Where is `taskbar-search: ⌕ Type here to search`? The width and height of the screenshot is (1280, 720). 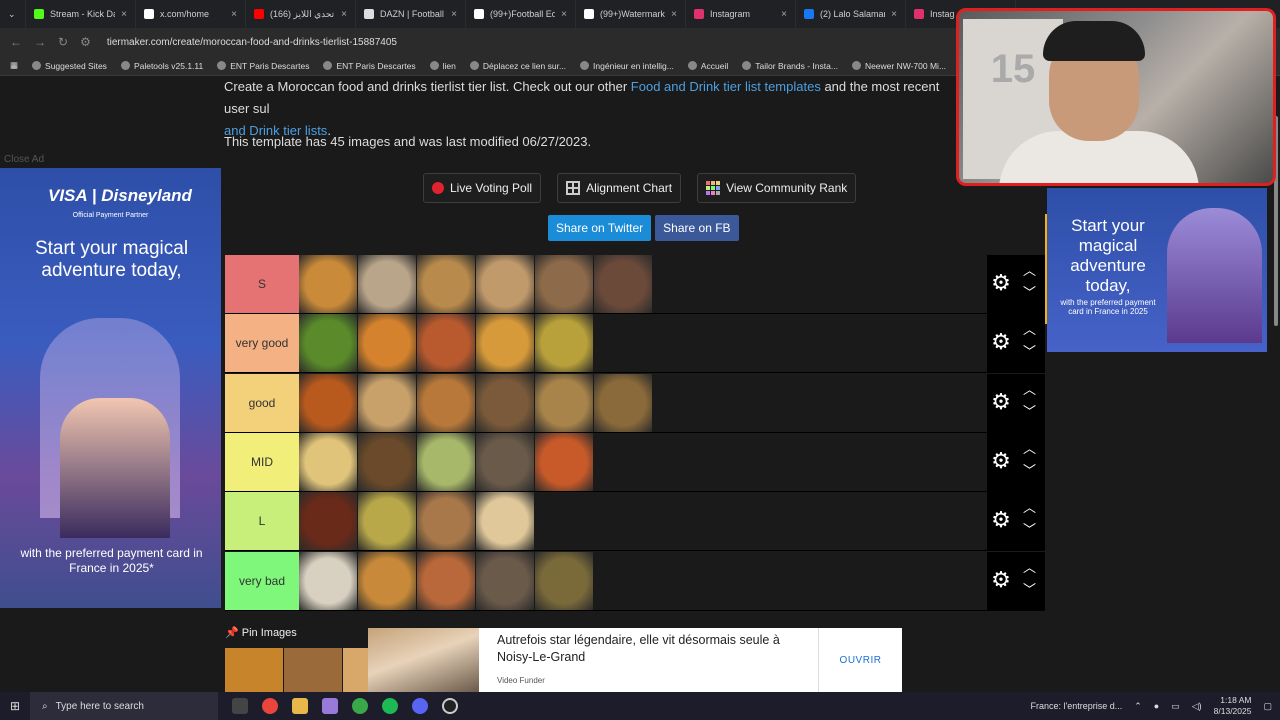 taskbar-search: ⌕ Type here to search is located at coordinates (124, 706).